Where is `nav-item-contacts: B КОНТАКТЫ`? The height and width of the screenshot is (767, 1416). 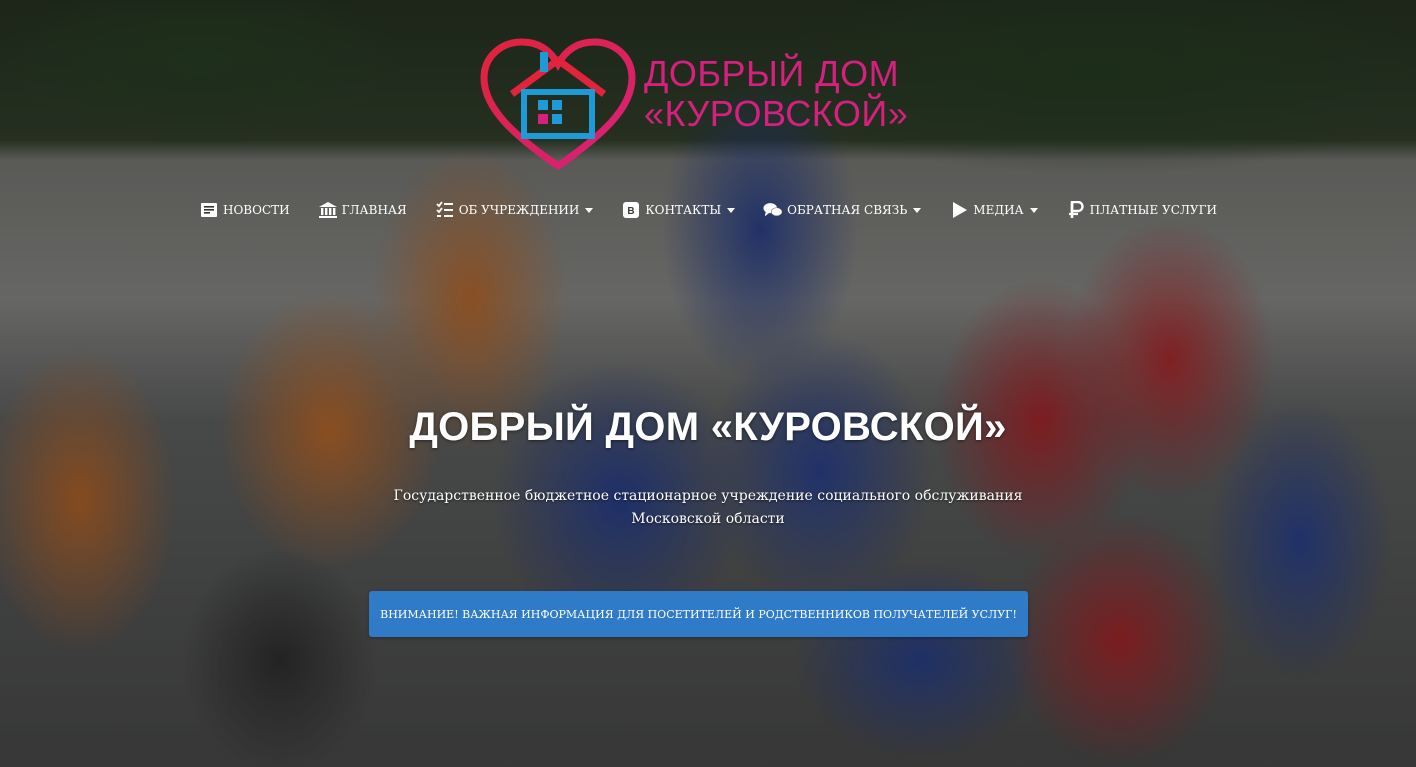
nav-item-contacts: B КОНТАКТЫ is located at coordinates (678, 210).